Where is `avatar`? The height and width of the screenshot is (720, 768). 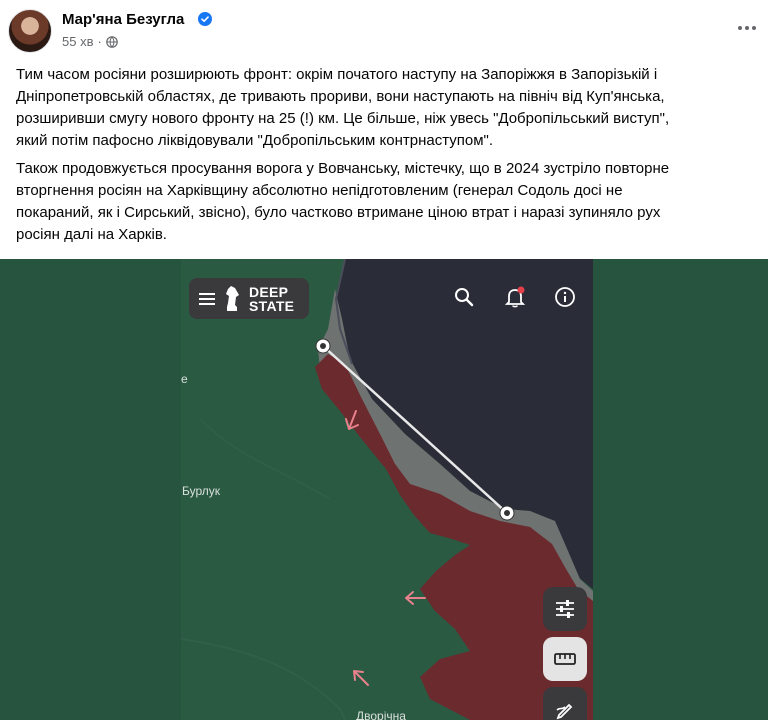 avatar is located at coordinates (30, 31).